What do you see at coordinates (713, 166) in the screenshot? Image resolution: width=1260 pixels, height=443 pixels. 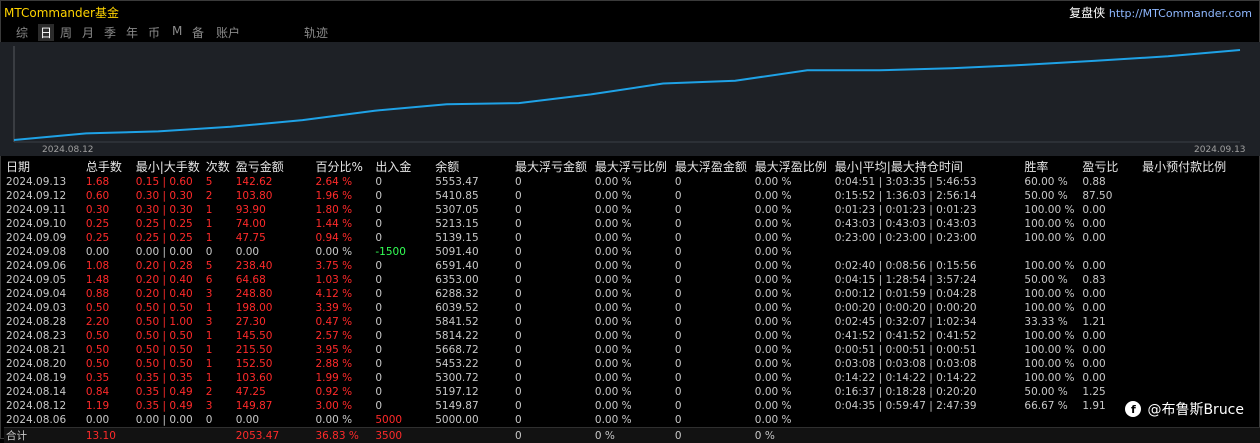 I see `column-header: 最大浮盈金额` at bounding box center [713, 166].